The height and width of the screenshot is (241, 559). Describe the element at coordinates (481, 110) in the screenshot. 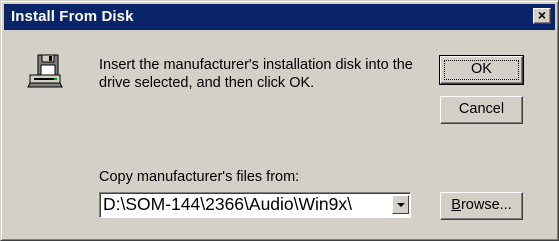

I see `cancel-button: Cancel` at that location.